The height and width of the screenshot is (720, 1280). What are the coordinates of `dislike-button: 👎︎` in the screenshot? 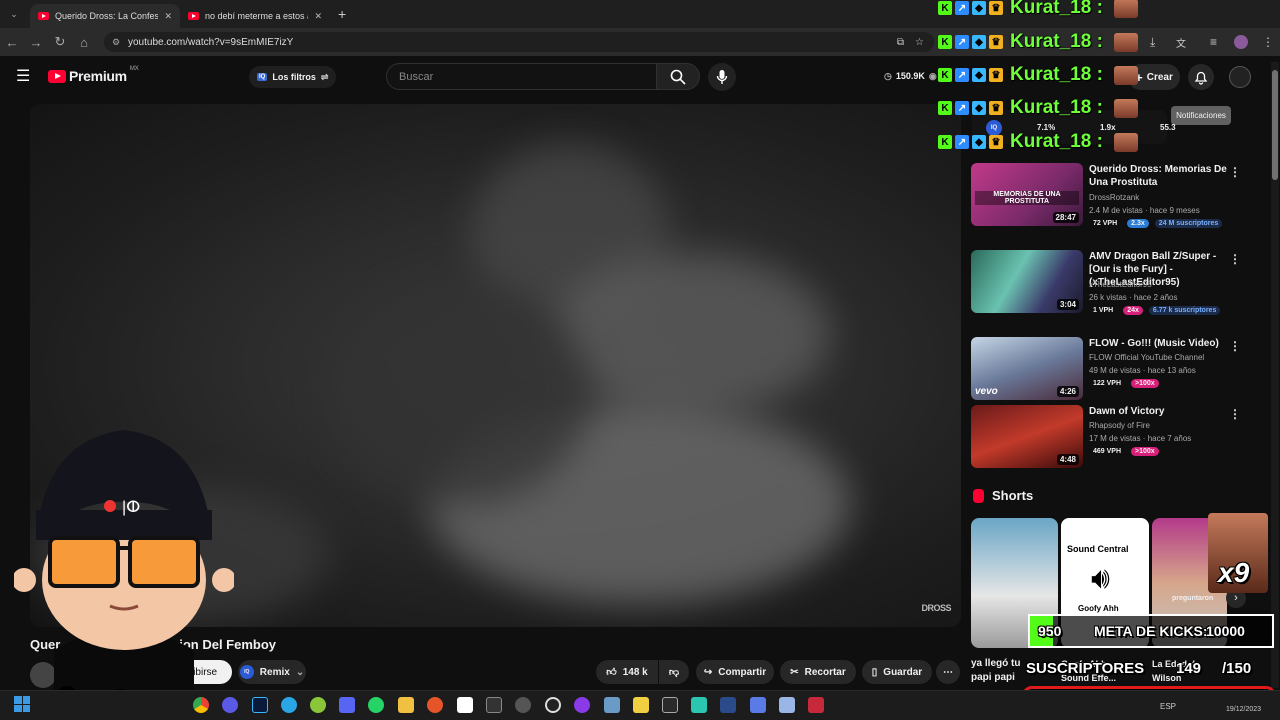 It's located at (674, 672).